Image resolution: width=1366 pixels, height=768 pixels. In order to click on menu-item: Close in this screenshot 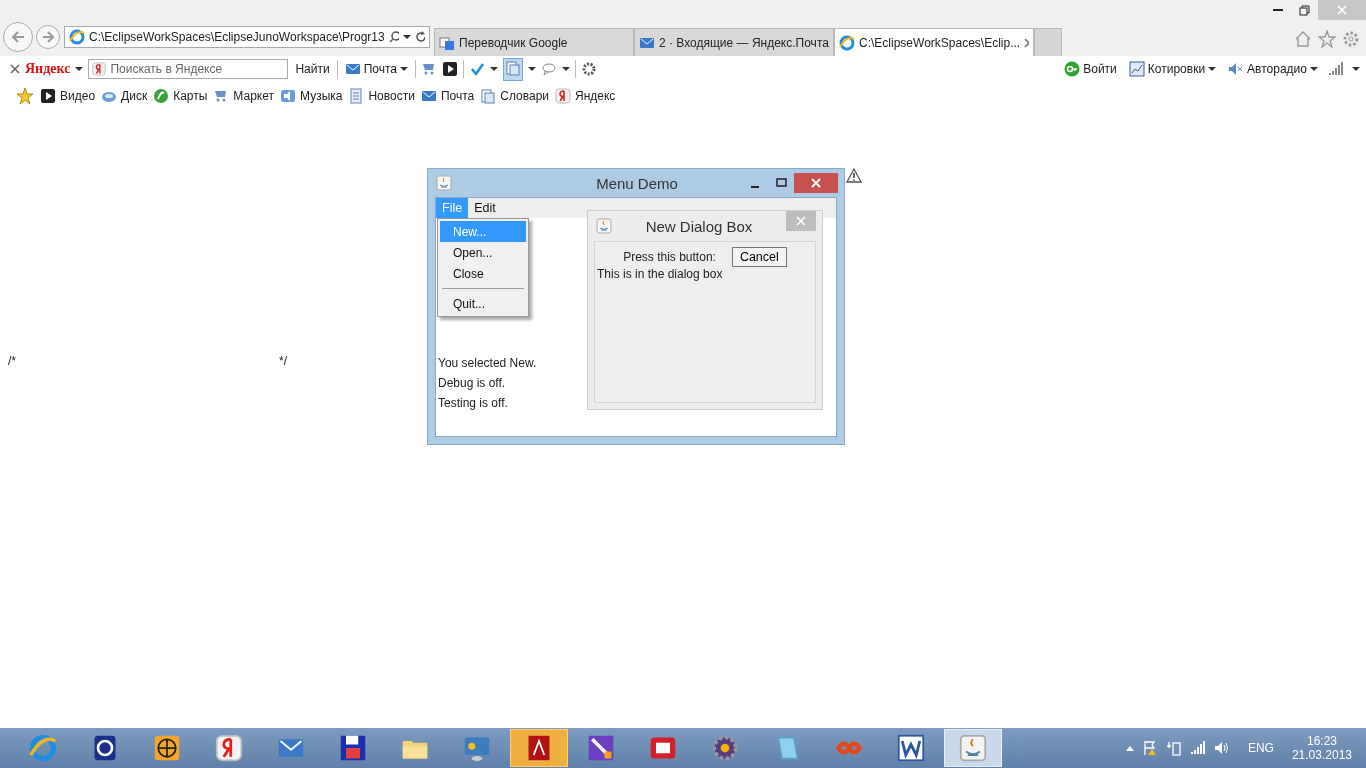, I will do `click(483, 273)`.